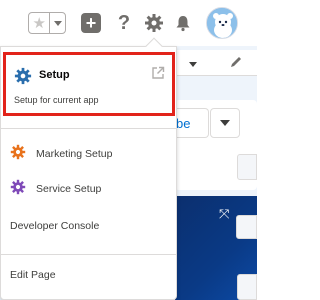 This screenshot has height=300, width=320. I want to click on avatar, so click(222, 23).